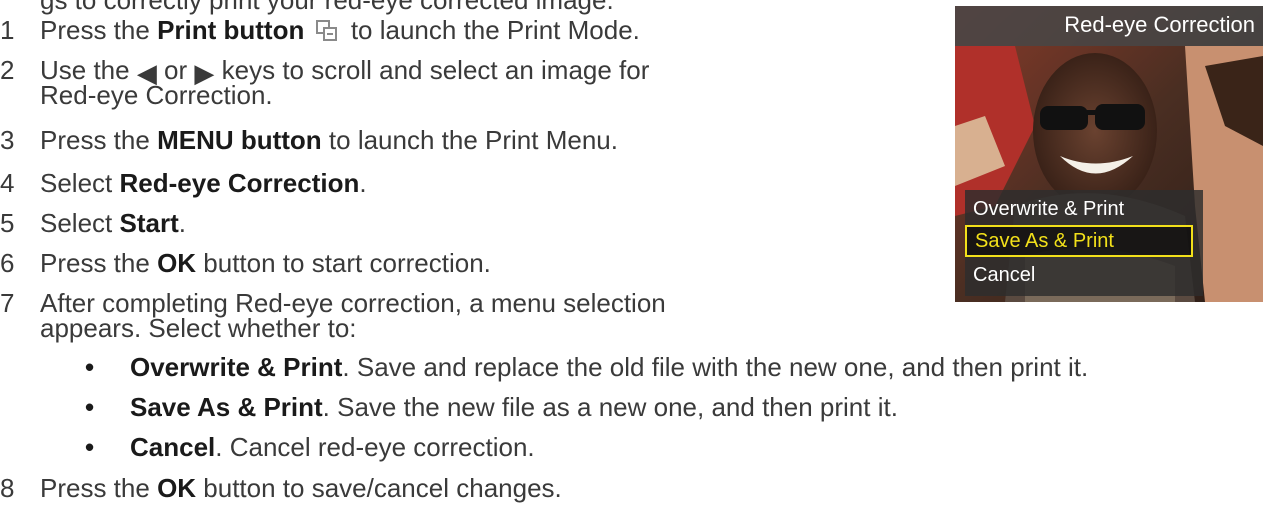 The image size is (1271, 508). What do you see at coordinates (239, 183) in the screenshot?
I see `red-eye-correction-label: Red-eye Correction` at bounding box center [239, 183].